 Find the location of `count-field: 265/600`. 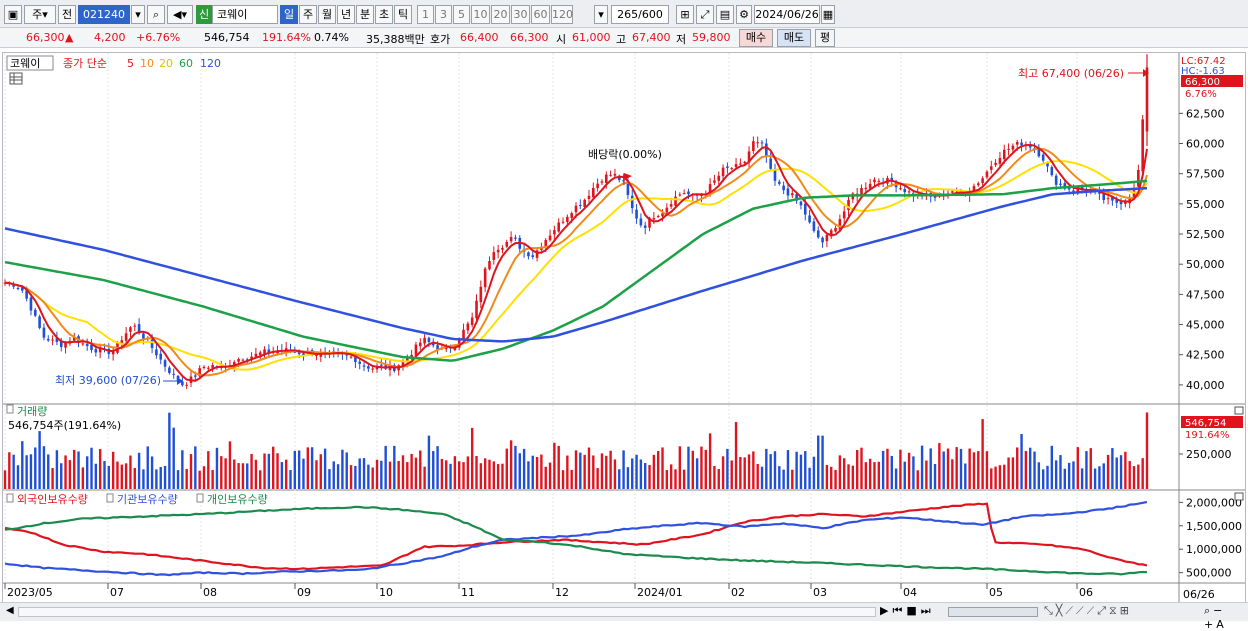

count-field: 265/600 is located at coordinates (640, 14).